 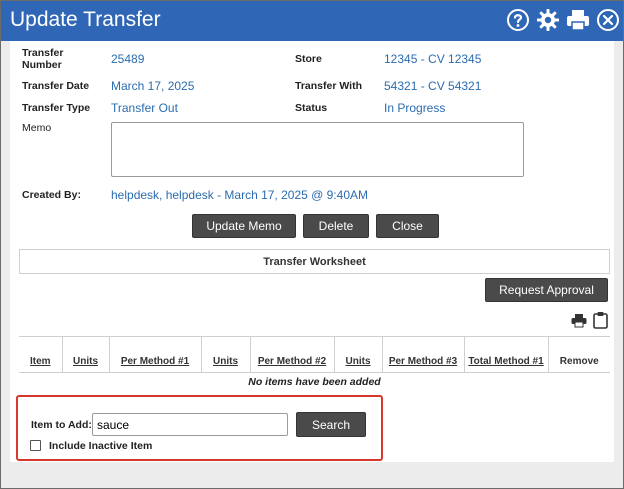 I want to click on update-memo-button: Update Memo, so click(x=244, y=226).